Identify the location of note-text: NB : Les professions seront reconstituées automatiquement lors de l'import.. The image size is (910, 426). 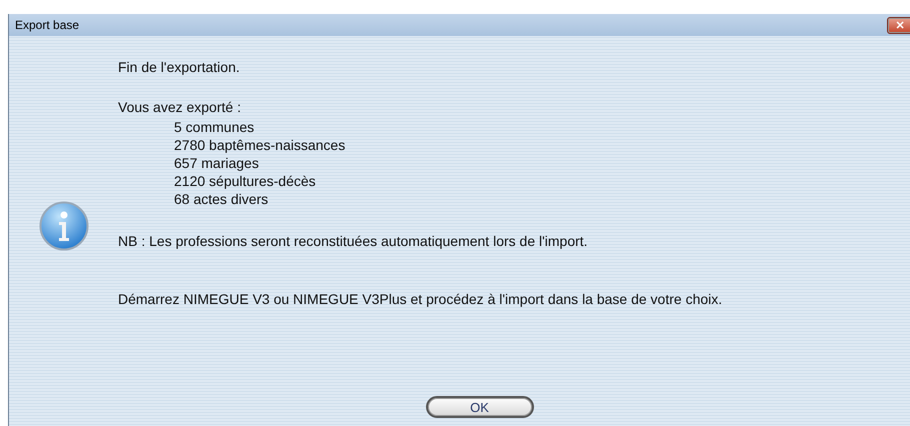
(353, 241).